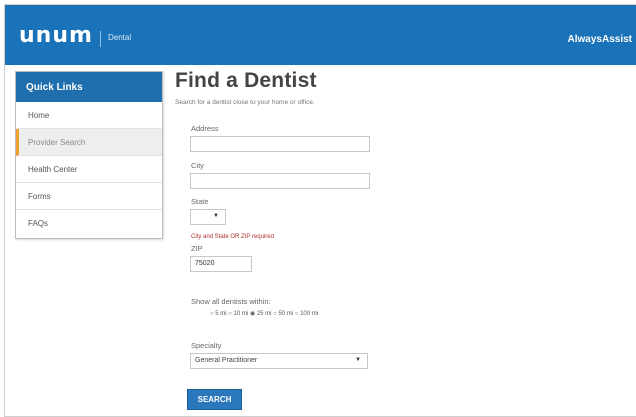 The height and width of the screenshot is (417, 636). What do you see at coordinates (206, 345) in the screenshot?
I see `specialty-label: Specialty` at bounding box center [206, 345].